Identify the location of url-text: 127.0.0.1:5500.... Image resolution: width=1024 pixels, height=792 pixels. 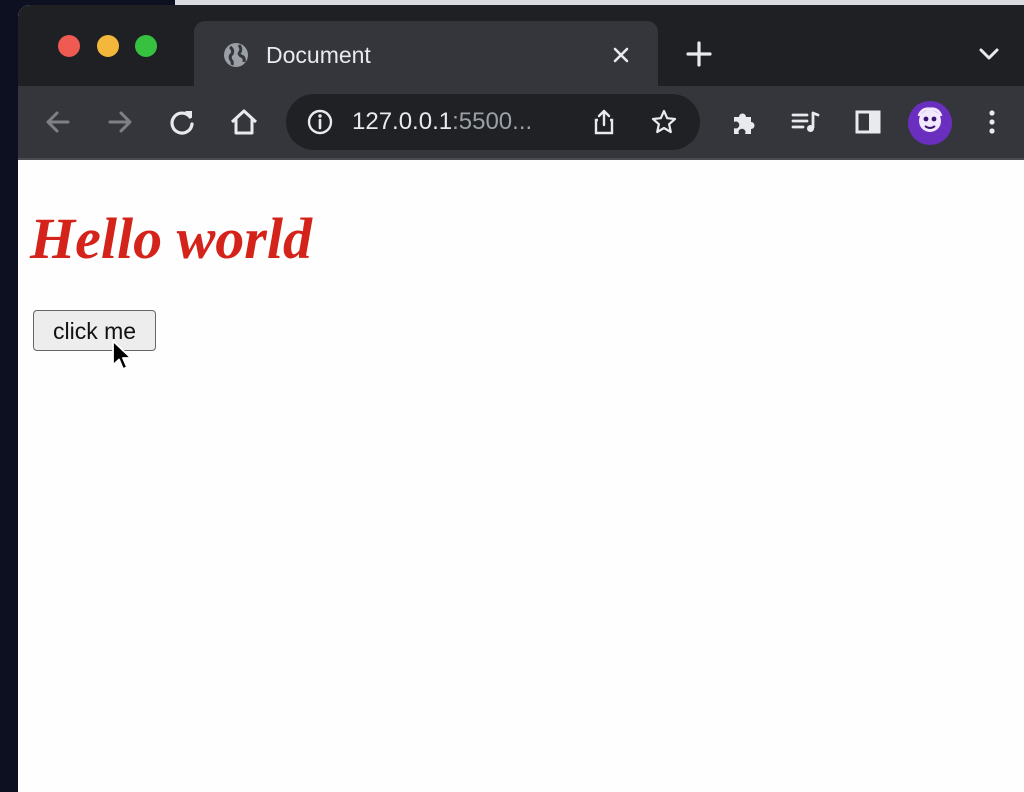
(442, 122).